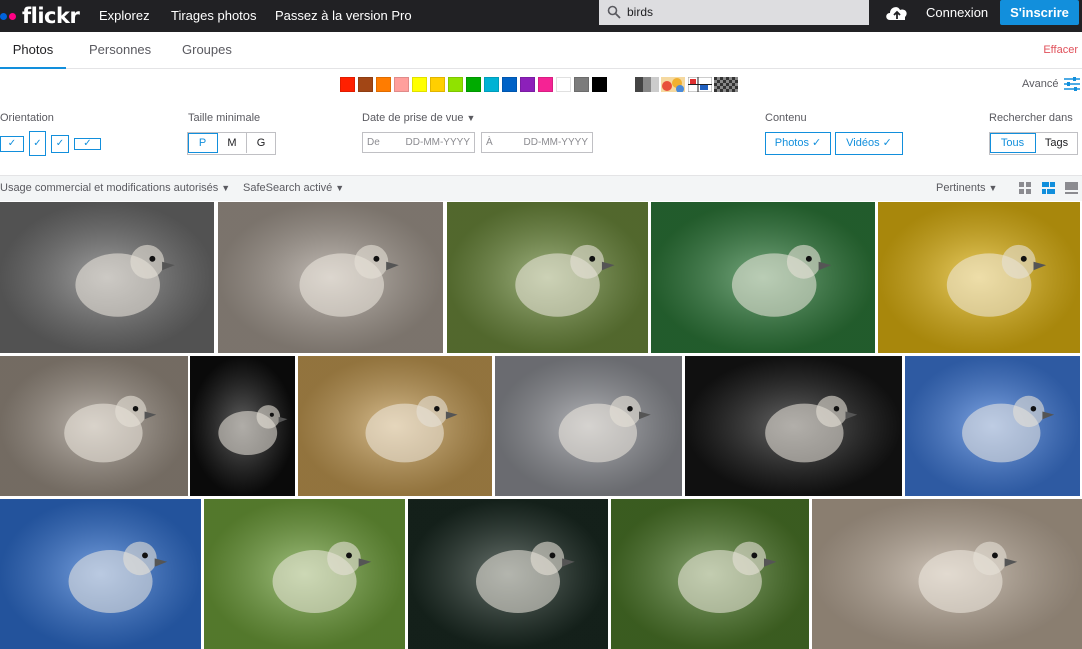 The height and width of the screenshot is (649, 1082). I want to click on date-from-field: De DD-MM-YYYY, so click(418, 142).